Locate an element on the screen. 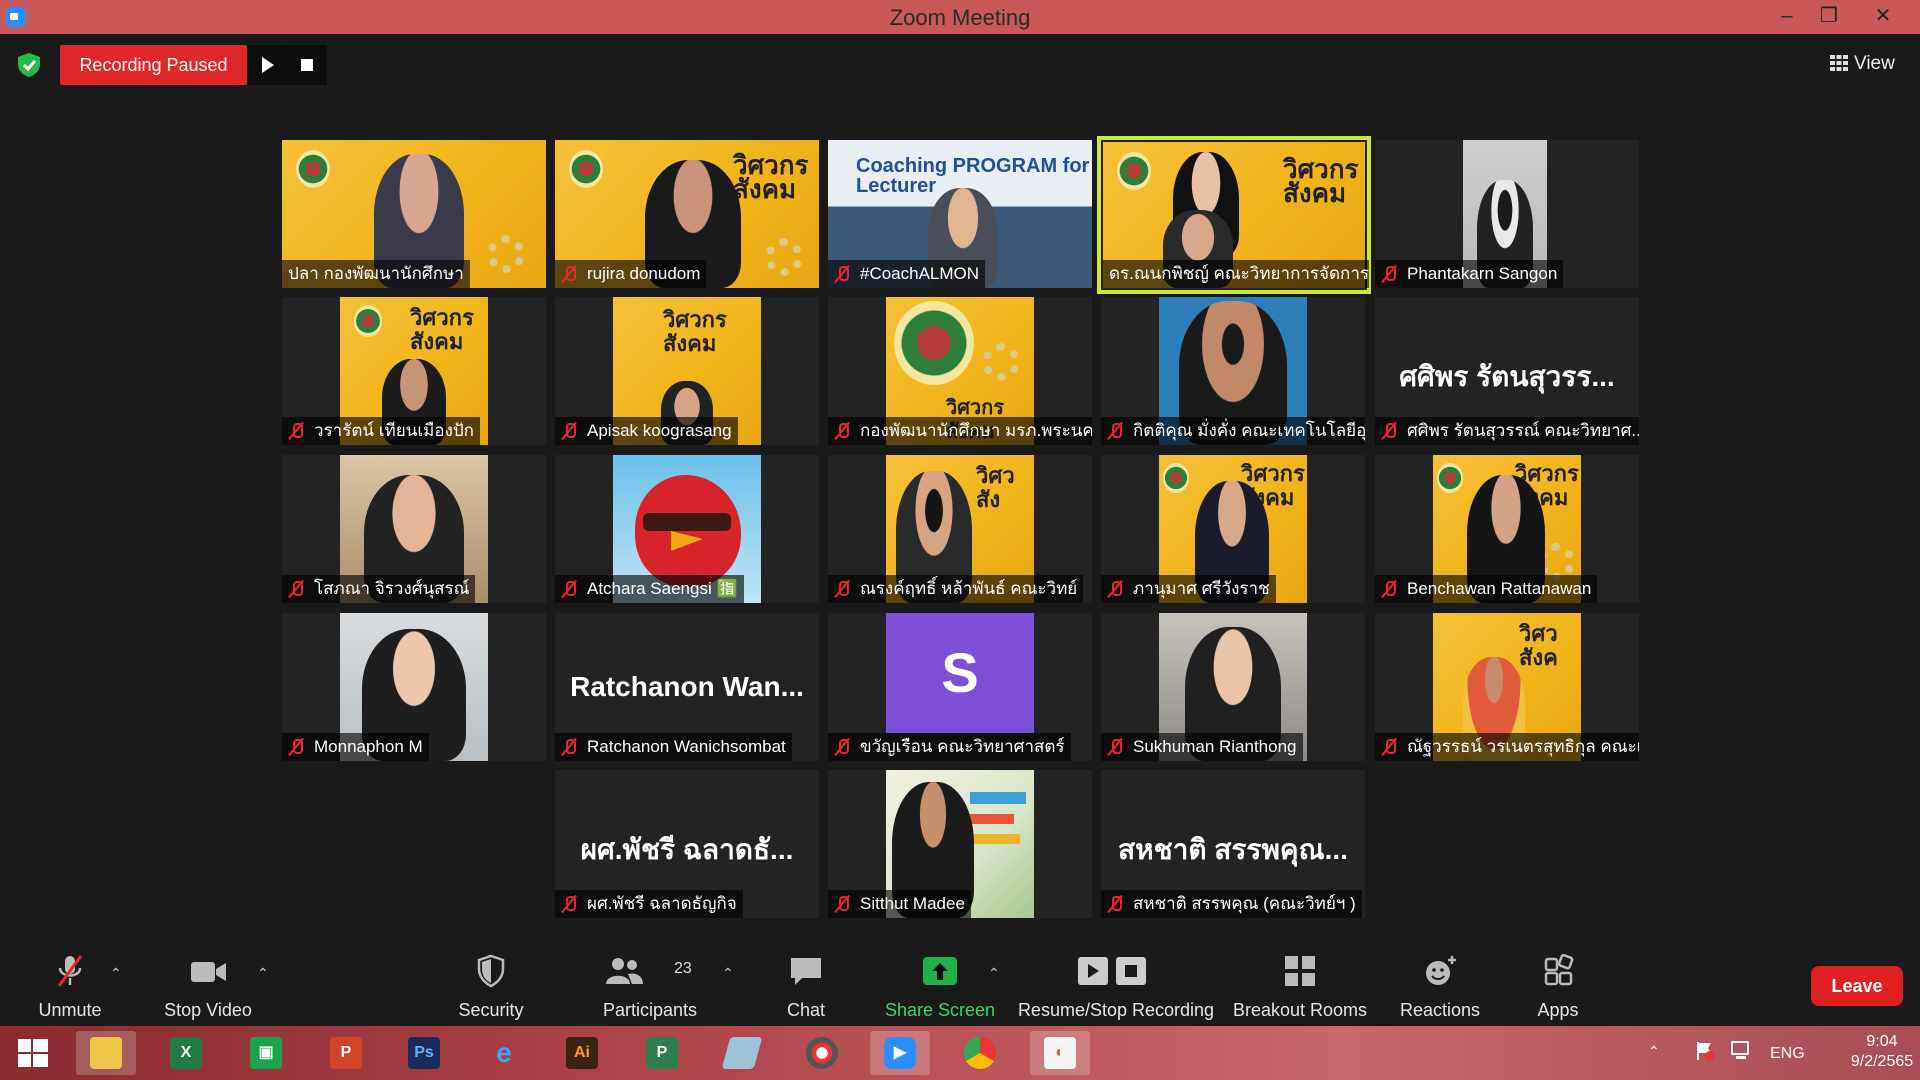 This screenshot has width=1920, height=1080. taskbar-illustrator: Ai is located at coordinates (582, 1053).